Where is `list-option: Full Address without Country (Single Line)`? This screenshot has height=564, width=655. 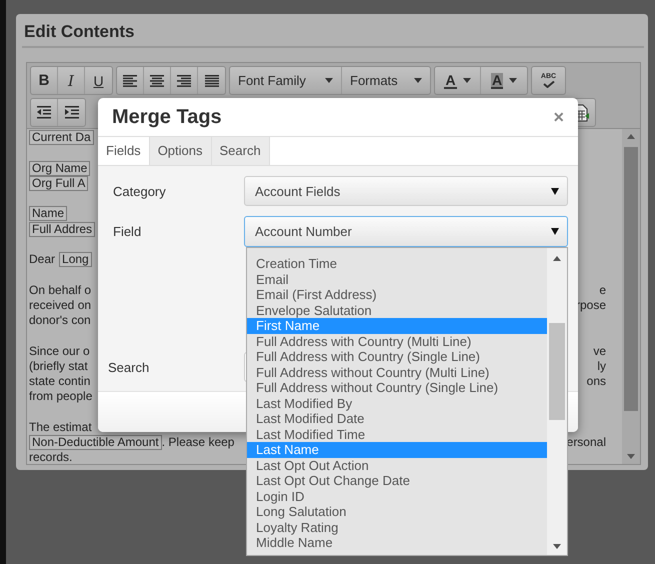 list-option: Full Address without Country (Single Line) is located at coordinates (397, 388).